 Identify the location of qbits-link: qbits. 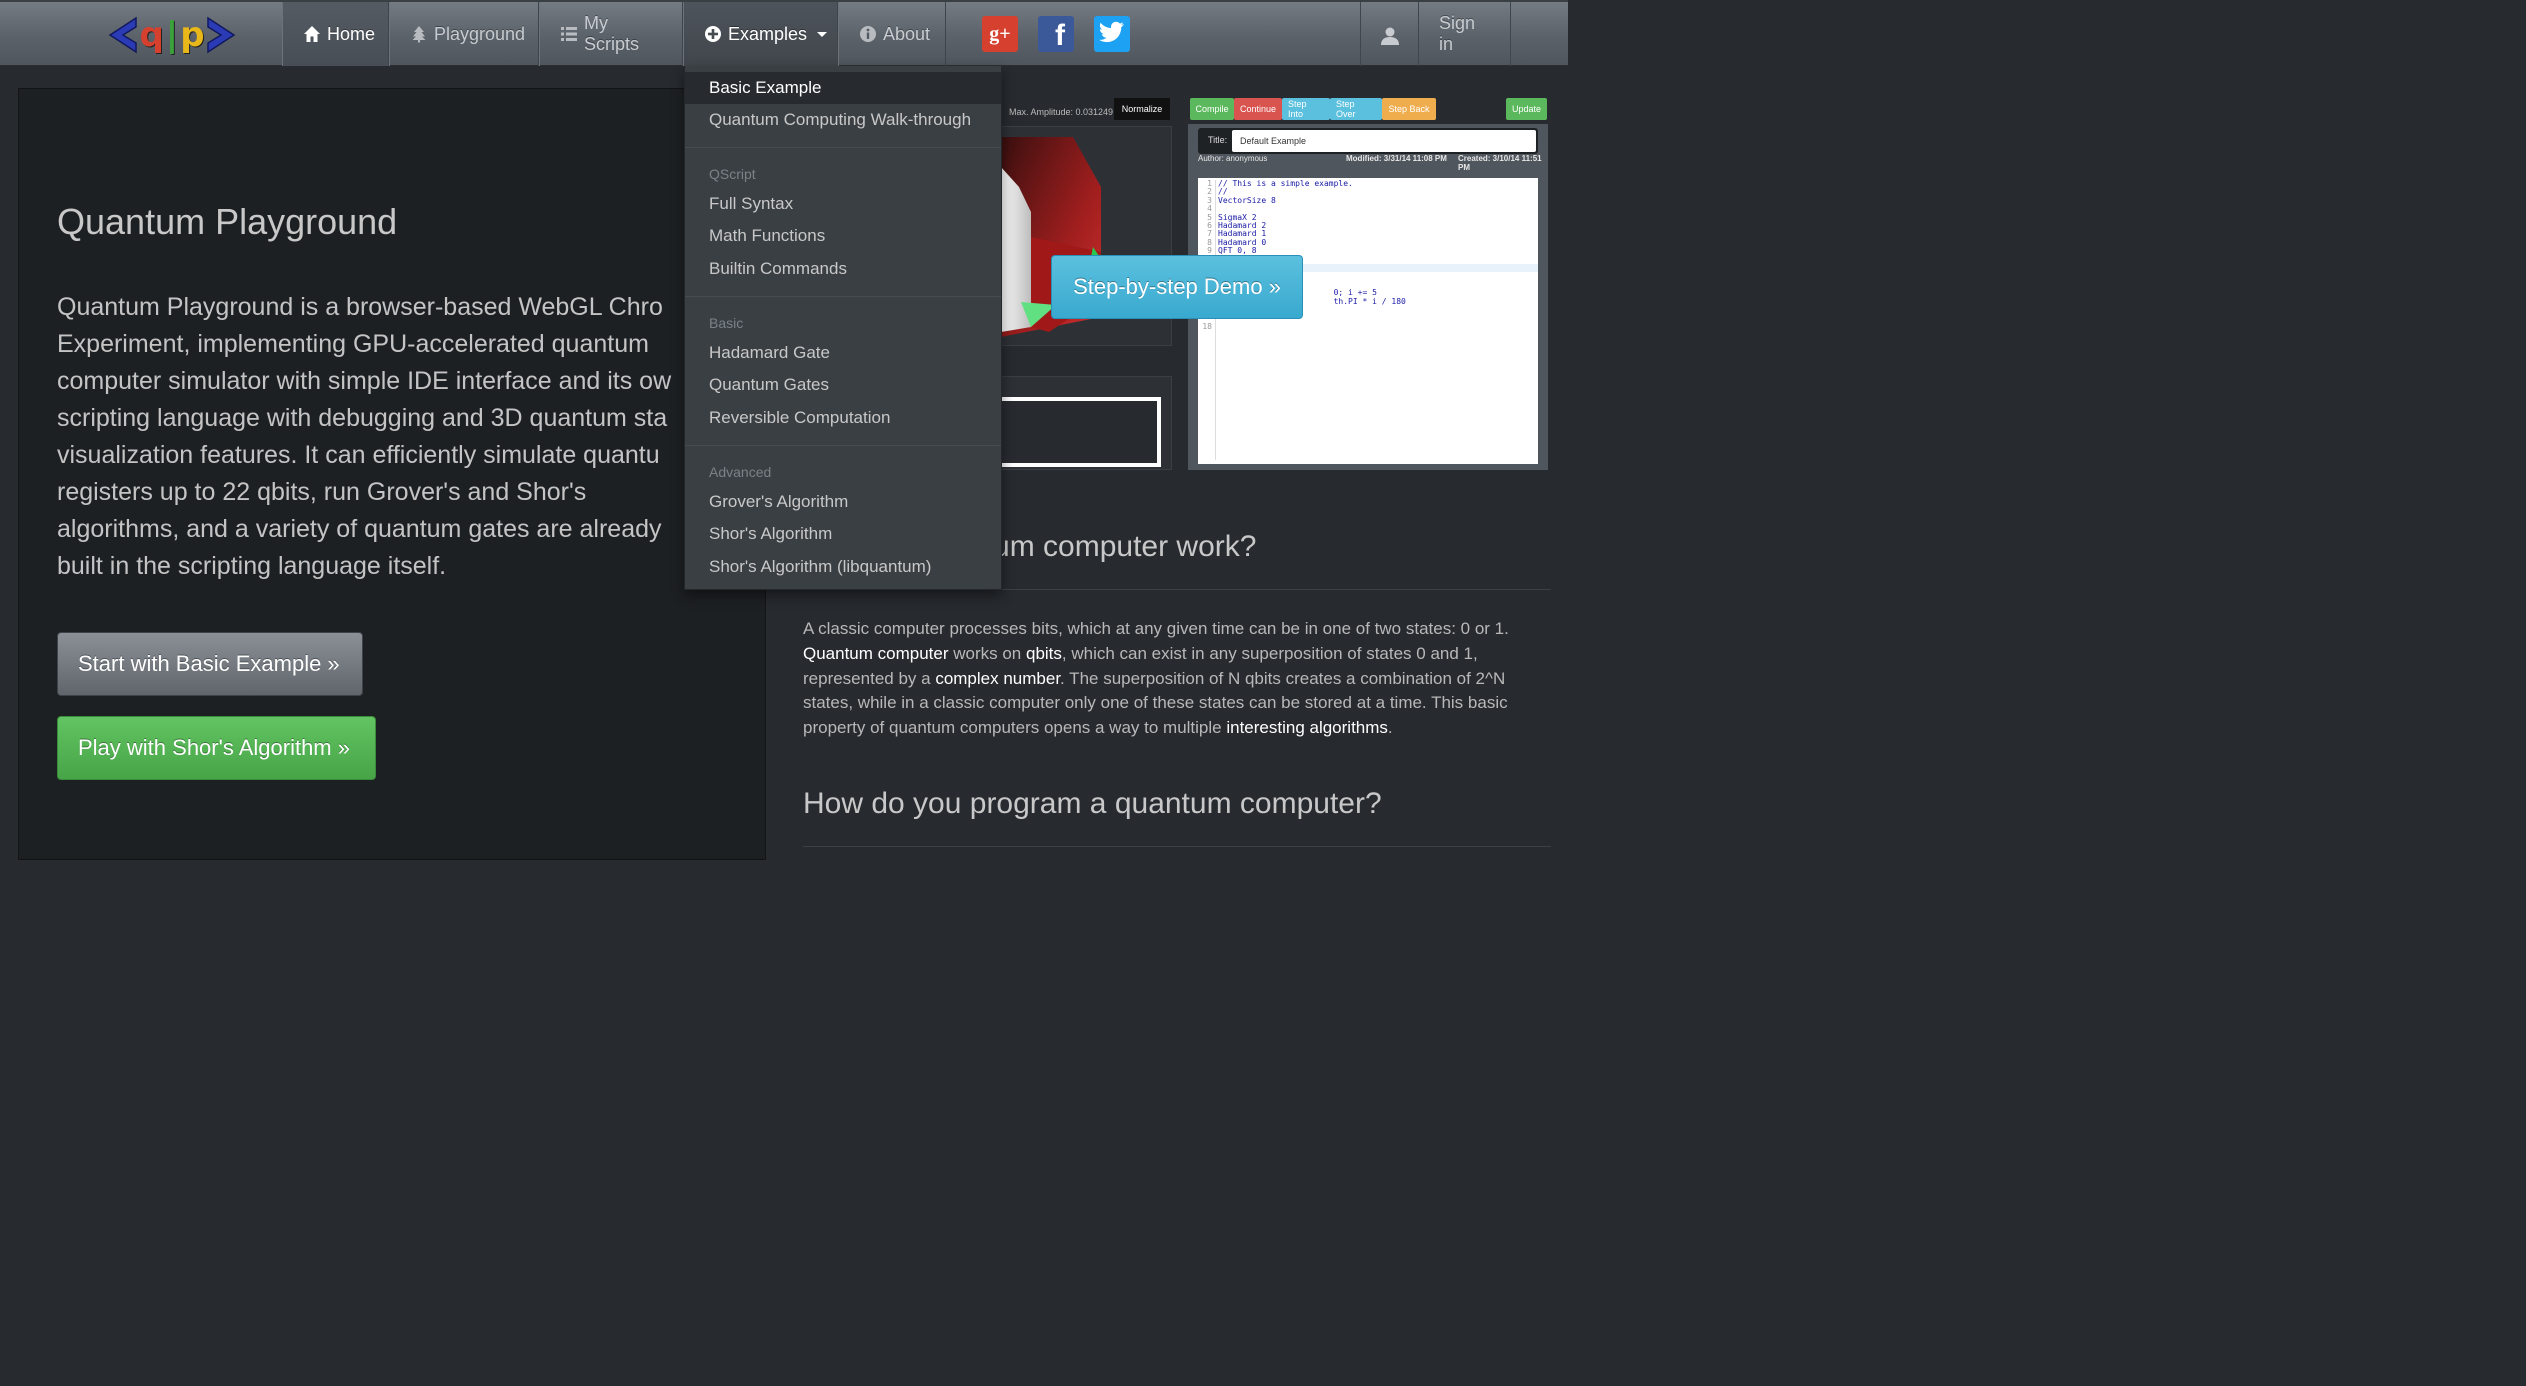
(1044, 653).